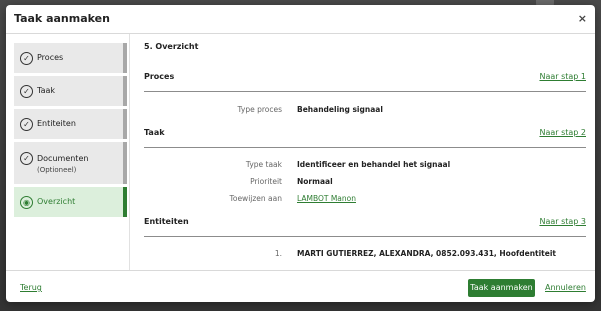 The image size is (601, 311). What do you see at coordinates (259, 109) in the screenshot?
I see `type-proces-label: Type proces` at bounding box center [259, 109].